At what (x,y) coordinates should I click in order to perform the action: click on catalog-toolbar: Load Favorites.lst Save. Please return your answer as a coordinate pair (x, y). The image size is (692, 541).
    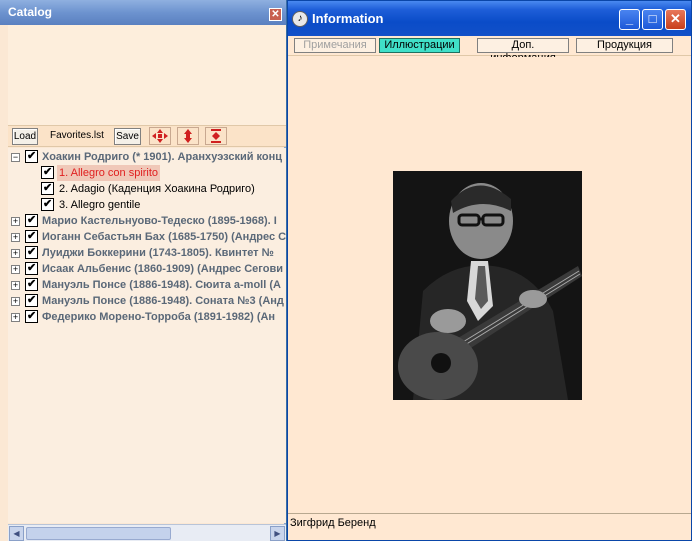
    Looking at the image, I should click on (147, 136).